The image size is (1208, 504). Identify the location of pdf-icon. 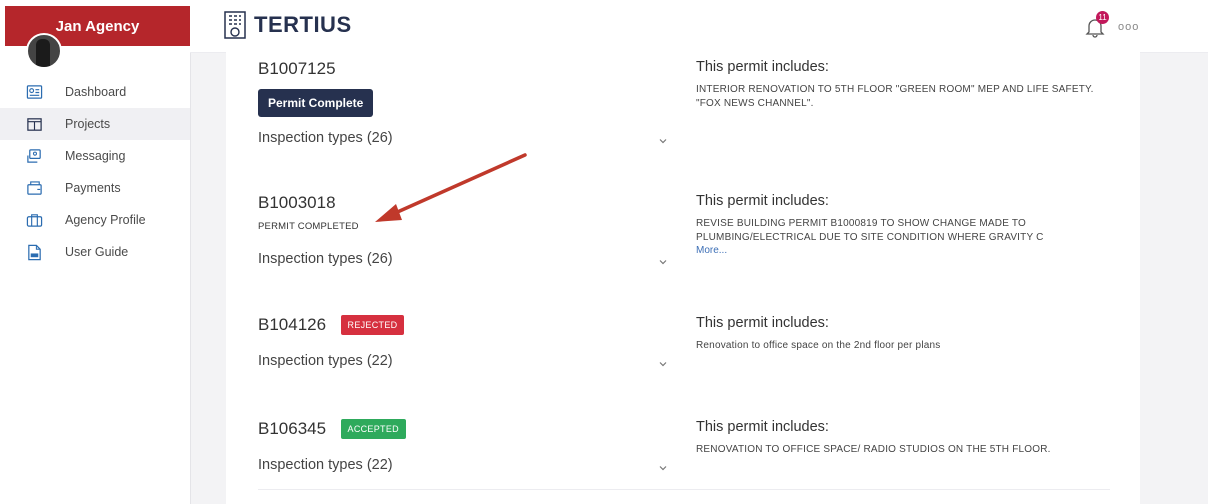
(34, 252).